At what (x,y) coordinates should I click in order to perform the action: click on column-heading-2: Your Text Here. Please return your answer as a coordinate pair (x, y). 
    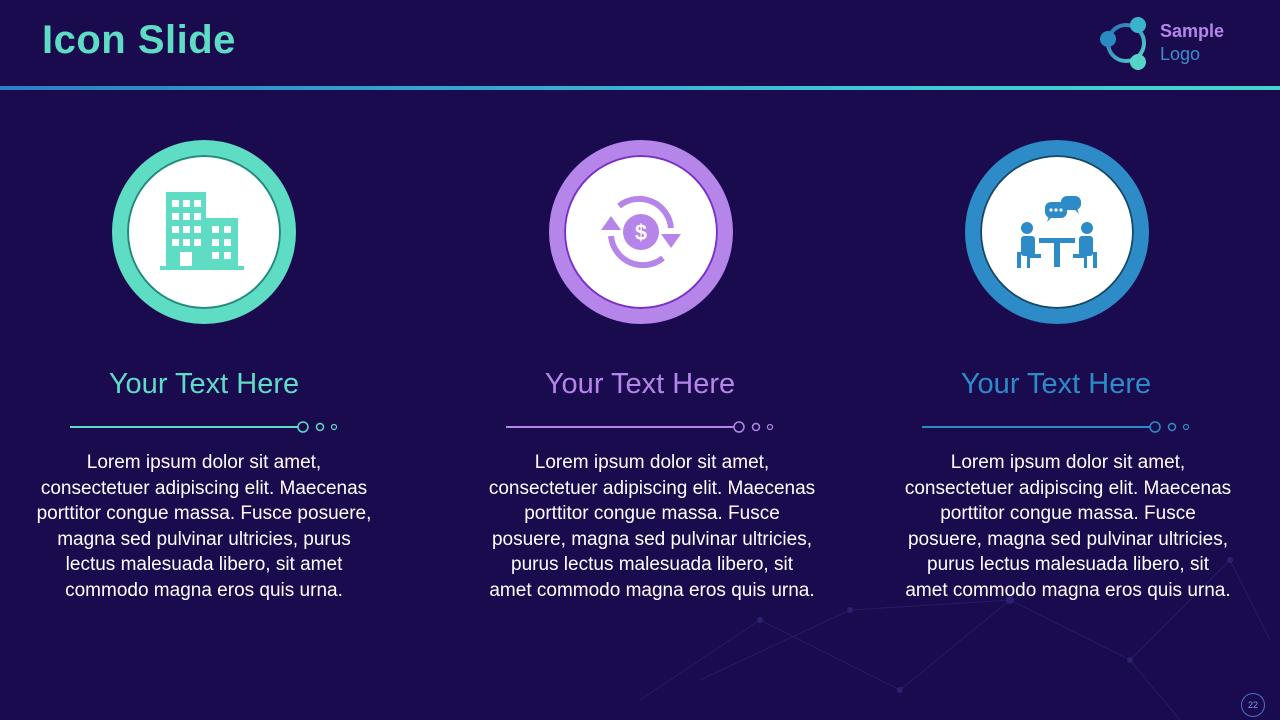
    Looking at the image, I should click on (640, 384).